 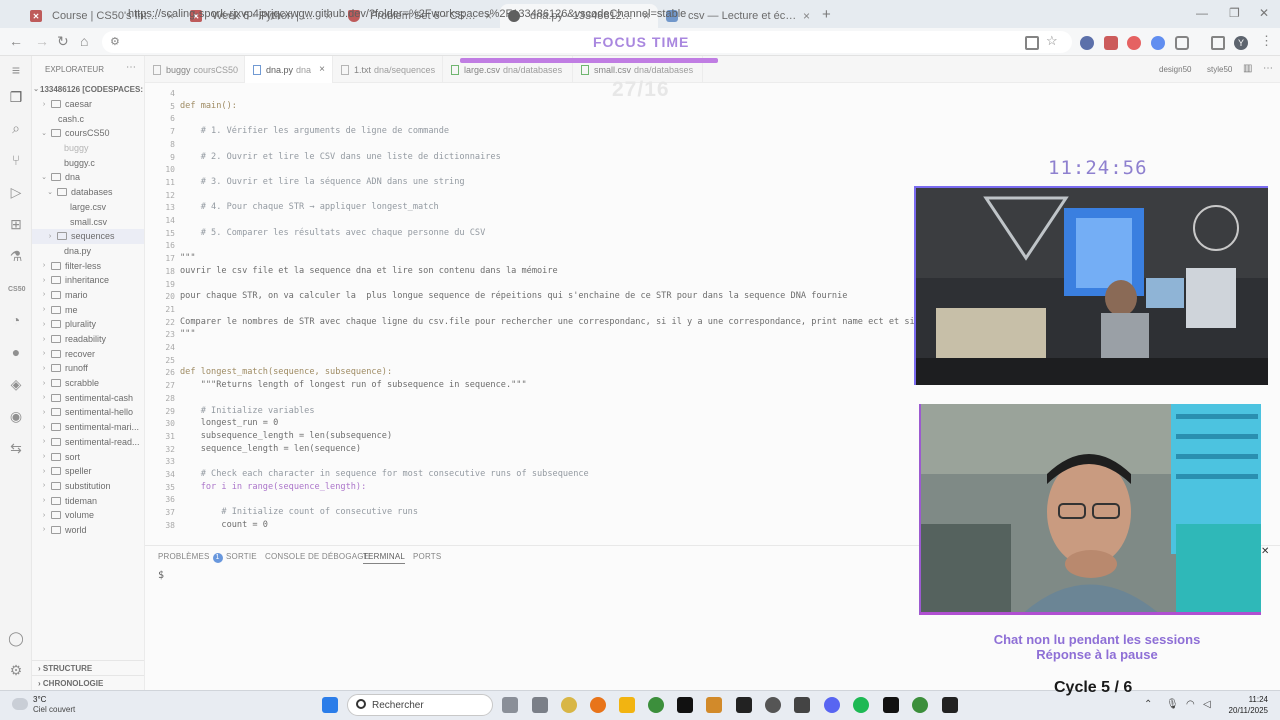 I want to click on tree-item: cash.c, so click(x=88, y=118).